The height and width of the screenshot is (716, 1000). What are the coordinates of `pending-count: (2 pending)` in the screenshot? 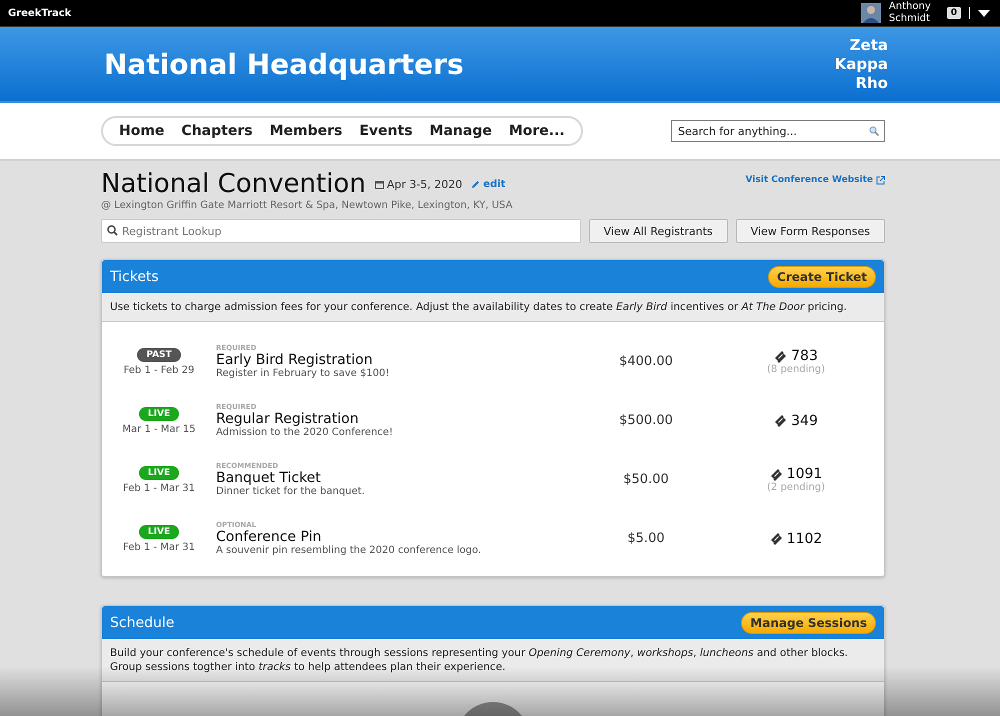 It's located at (796, 487).